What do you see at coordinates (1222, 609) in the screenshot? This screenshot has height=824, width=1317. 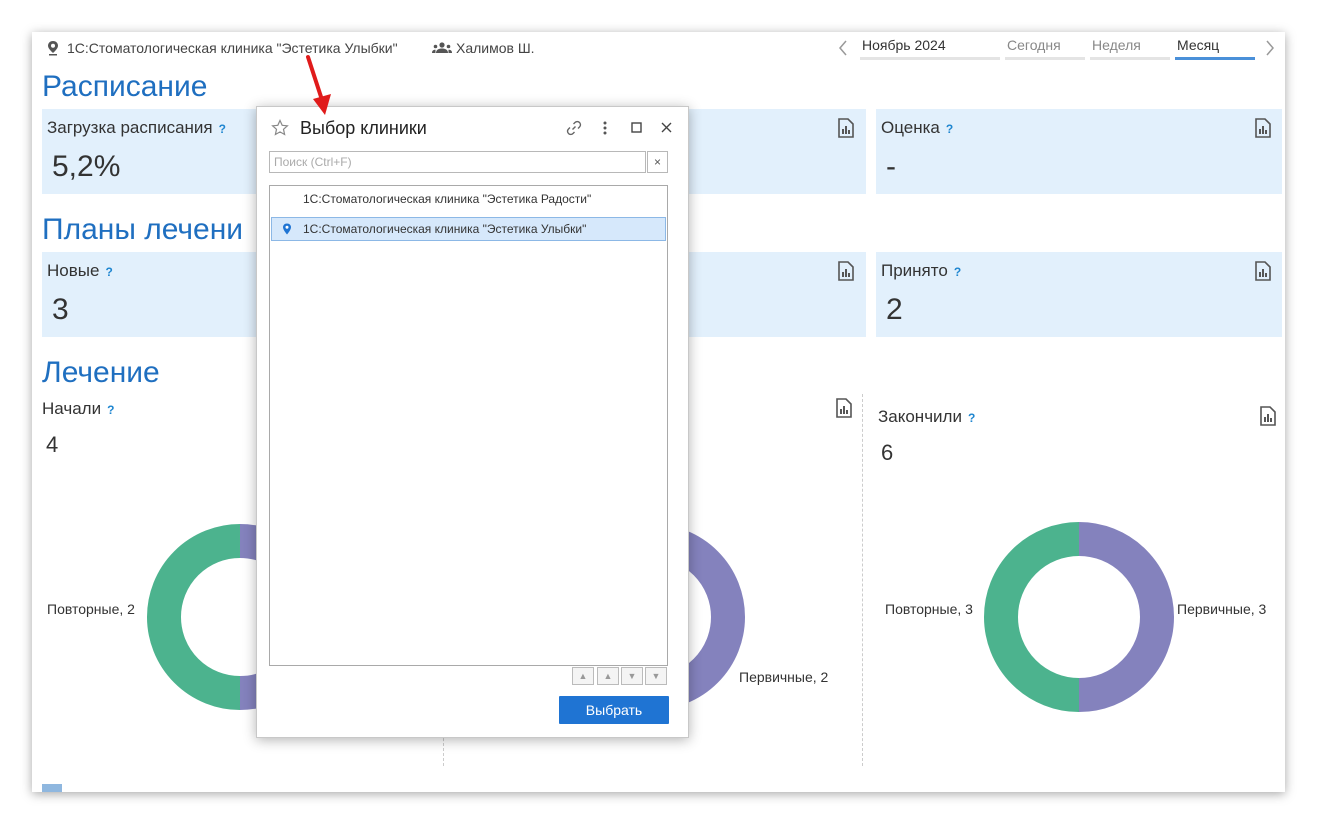 I see `chart-label-primary: Первичные, 3` at bounding box center [1222, 609].